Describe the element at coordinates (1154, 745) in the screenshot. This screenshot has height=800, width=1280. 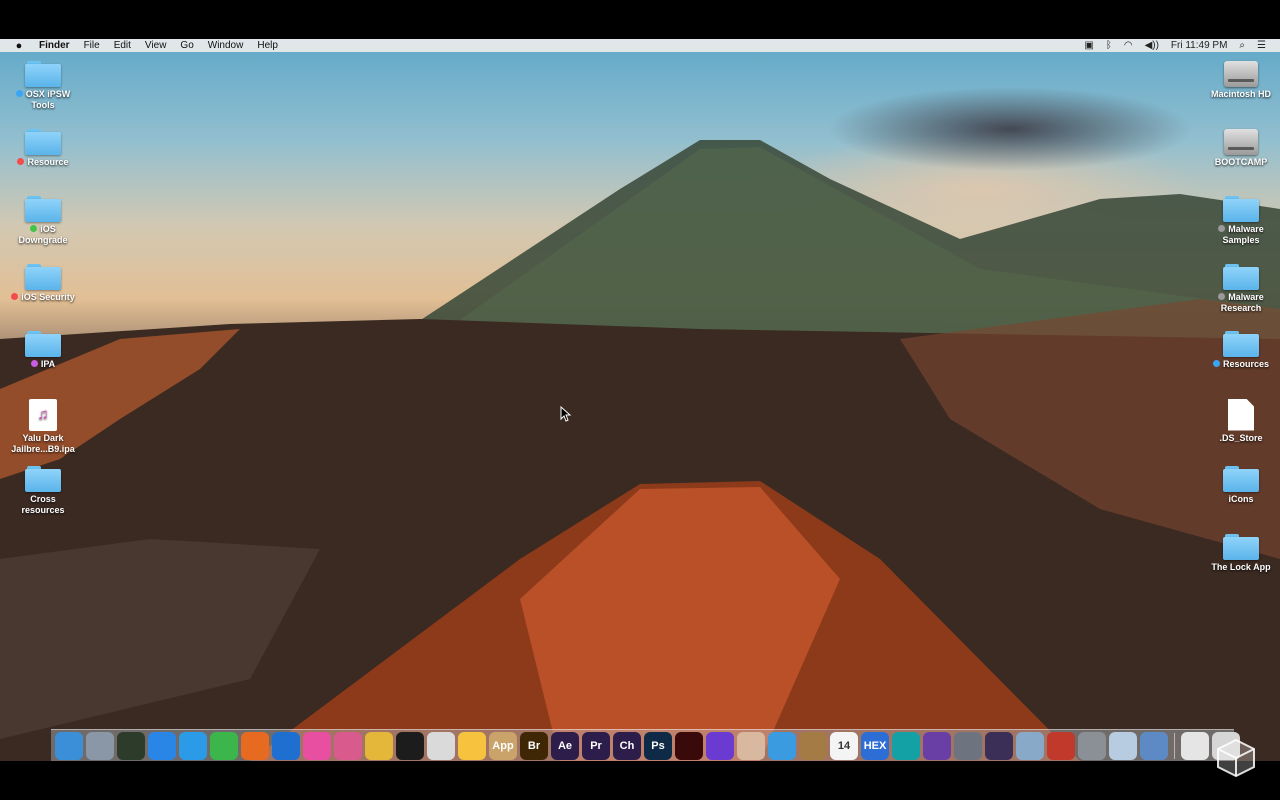
I see `movie-maker-icon` at that location.